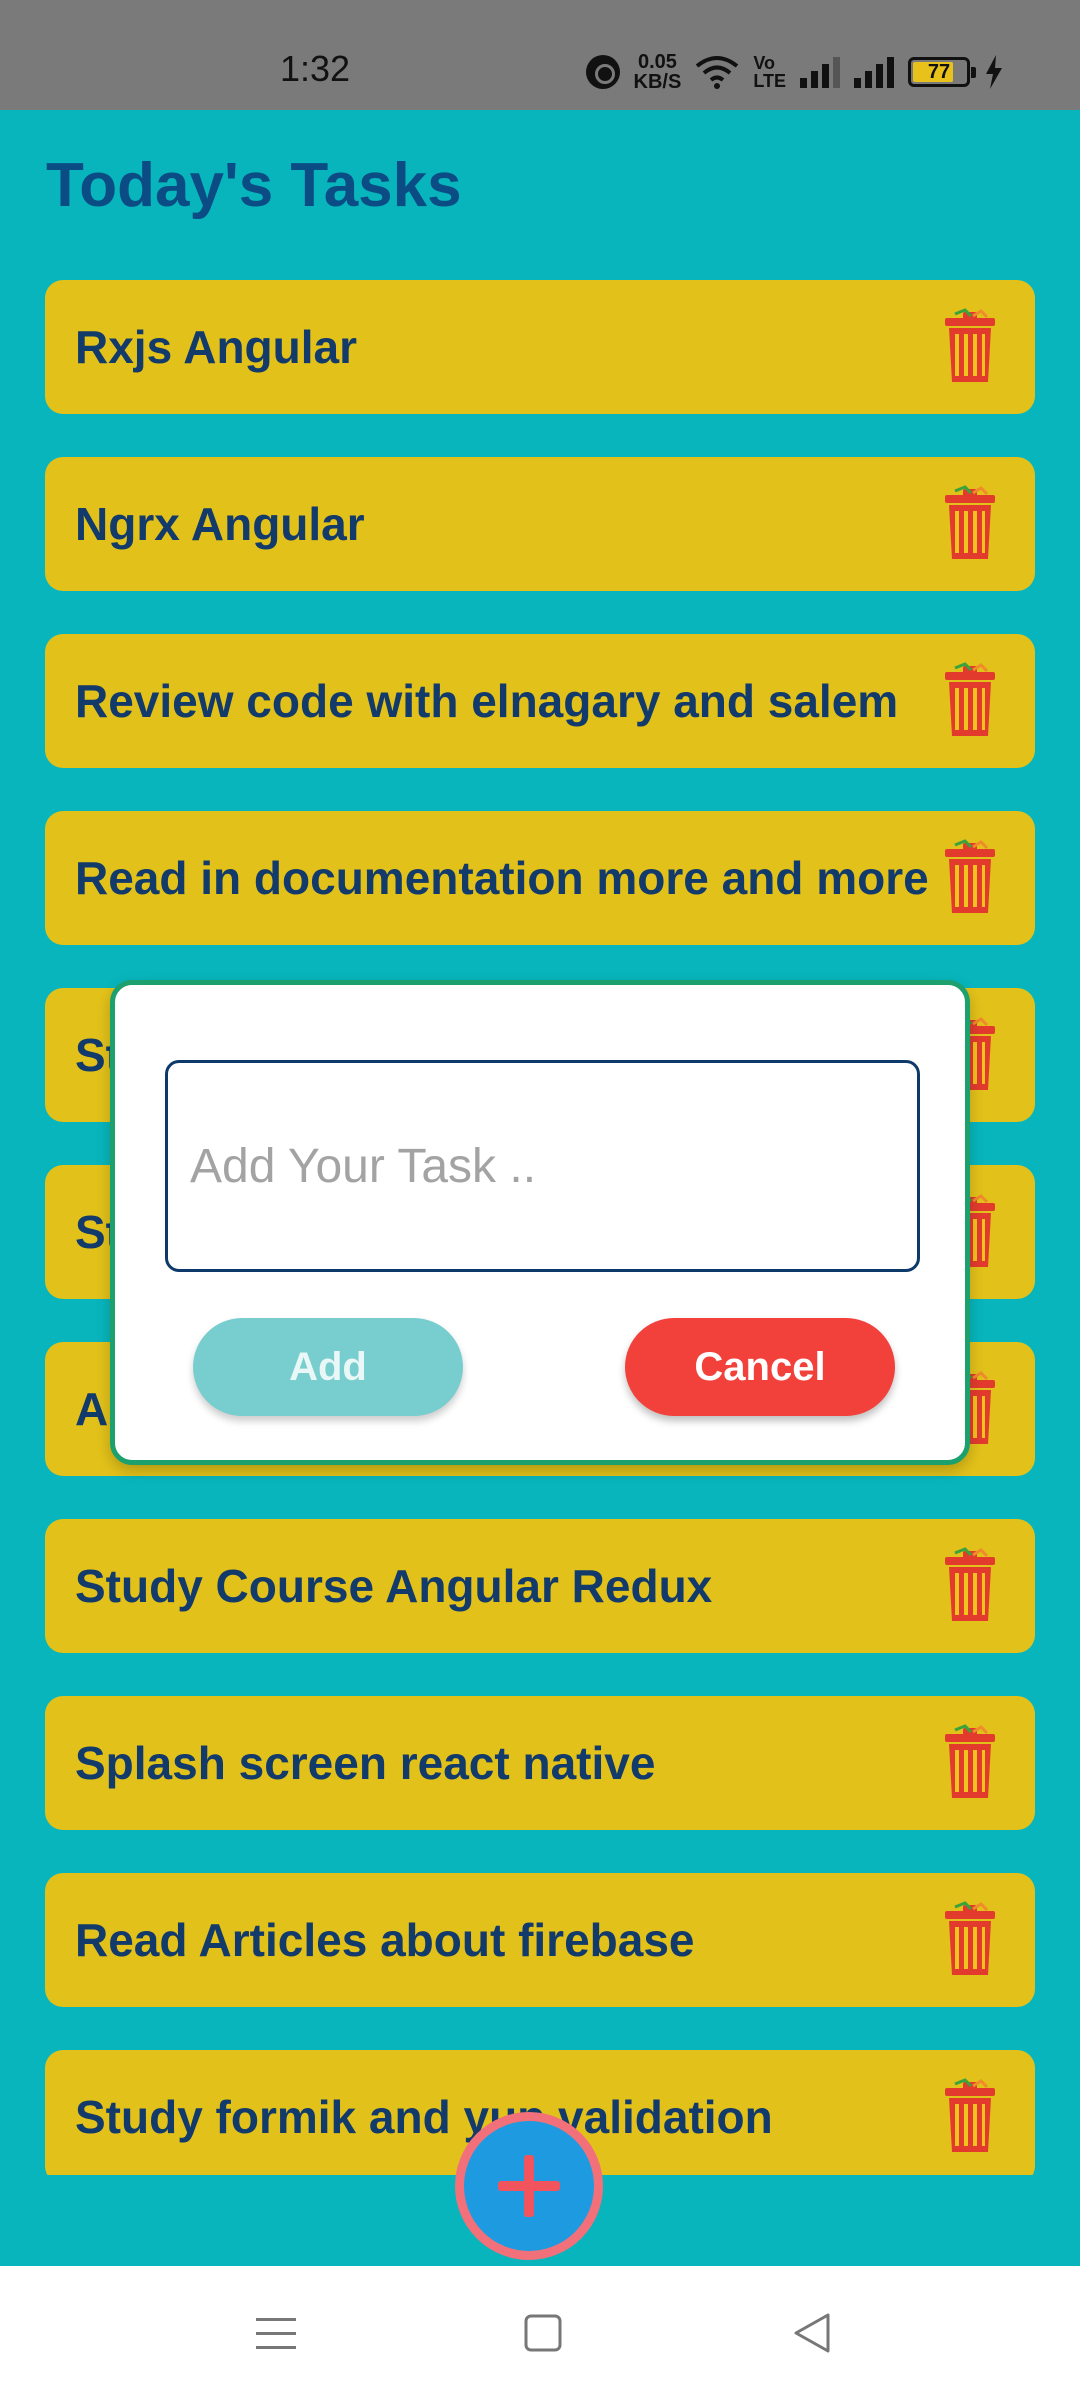  I want to click on add-task-fab, so click(529, 2186).